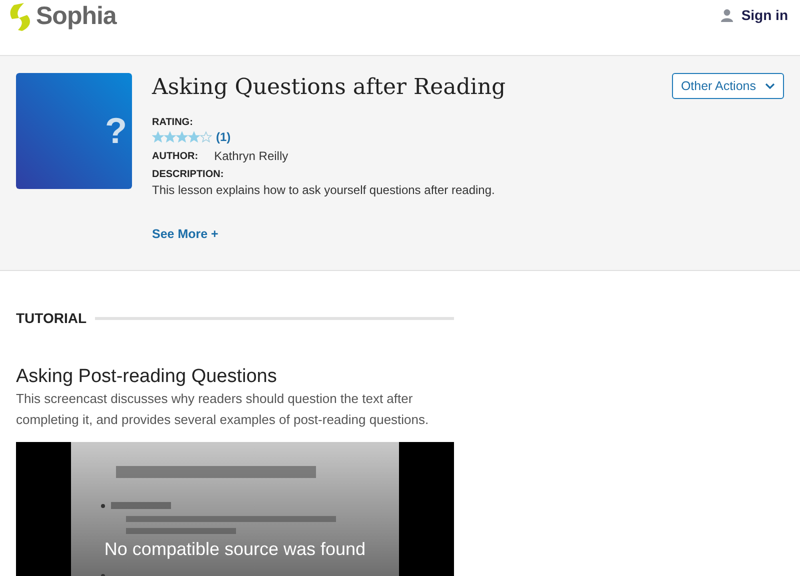 The image size is (800, 576). I want to click on author-name: Kathryn Reilly, so click(251, 156).